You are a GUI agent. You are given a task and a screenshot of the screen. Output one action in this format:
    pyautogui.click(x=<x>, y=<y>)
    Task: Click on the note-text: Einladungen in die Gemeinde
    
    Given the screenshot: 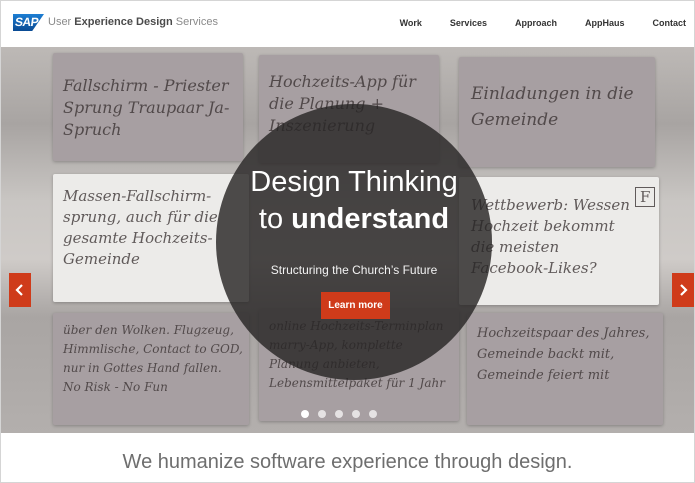 What is the action you would take?
    pyautogui.click(x=552, y=107)
    